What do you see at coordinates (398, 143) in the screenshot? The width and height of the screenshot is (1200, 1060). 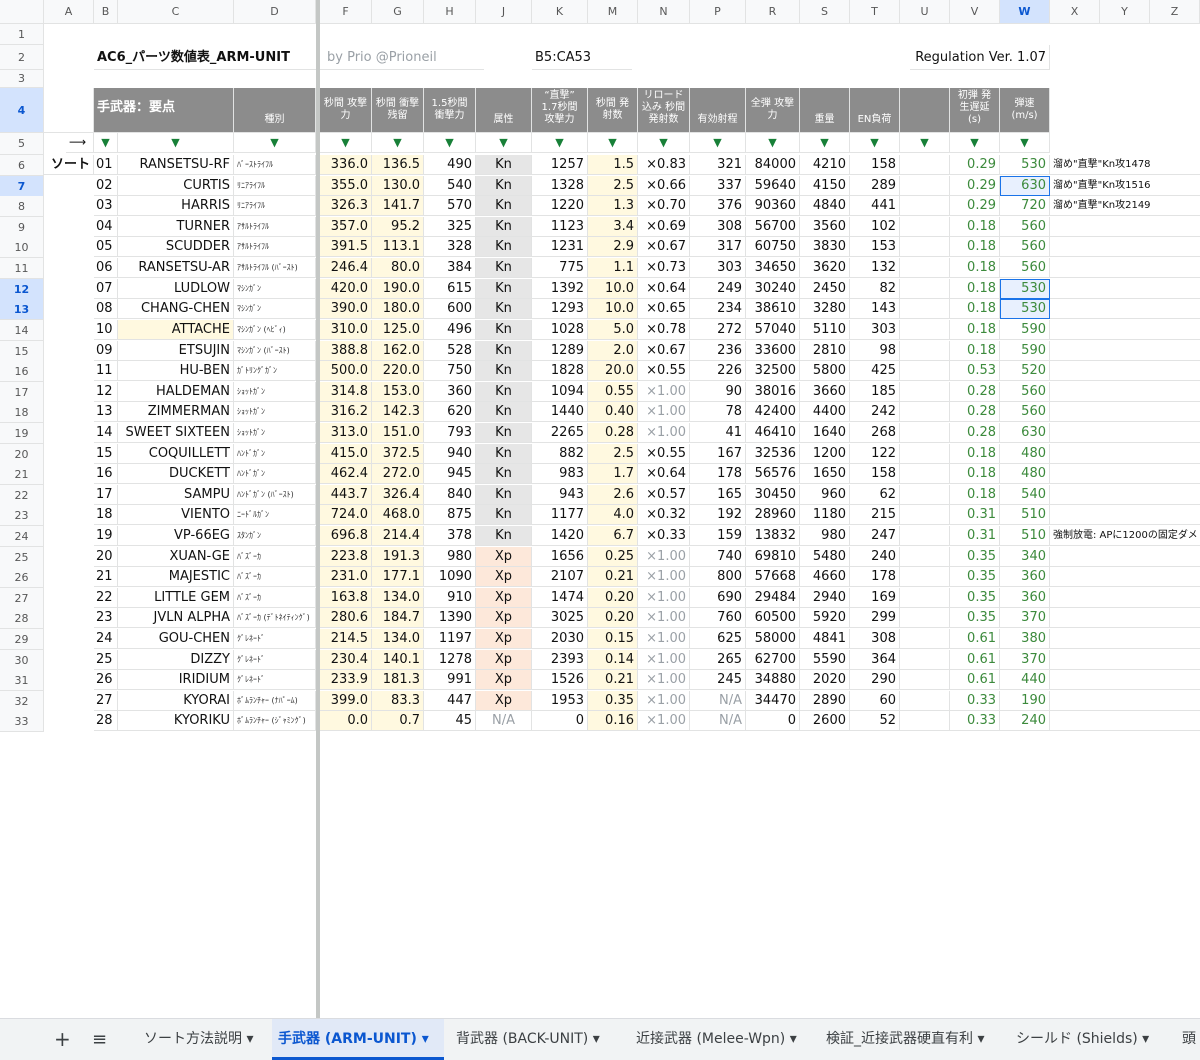 I see `filter-g-icon: ▼` at bounding box center [398, 143].